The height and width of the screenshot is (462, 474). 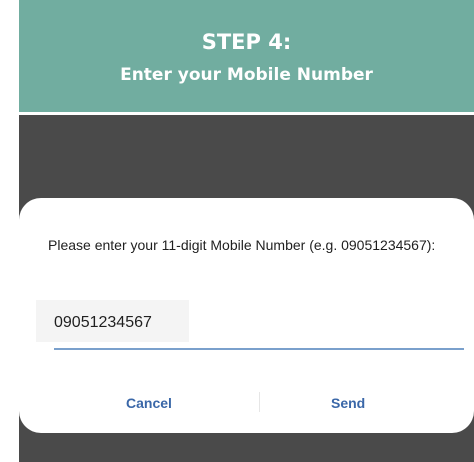 I want to click on mobile-number-input: 09051234567, so click(x=103, y=323).